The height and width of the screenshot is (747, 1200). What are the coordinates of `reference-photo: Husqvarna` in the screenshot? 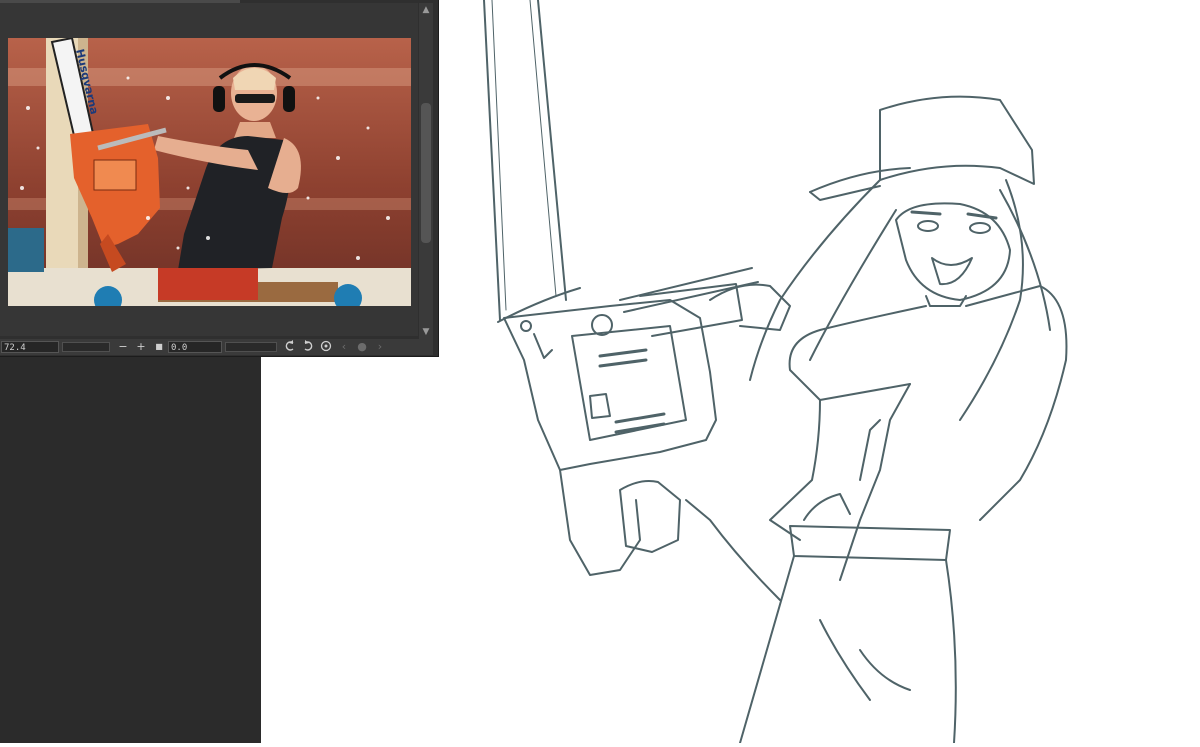 It's located at (209, 172).